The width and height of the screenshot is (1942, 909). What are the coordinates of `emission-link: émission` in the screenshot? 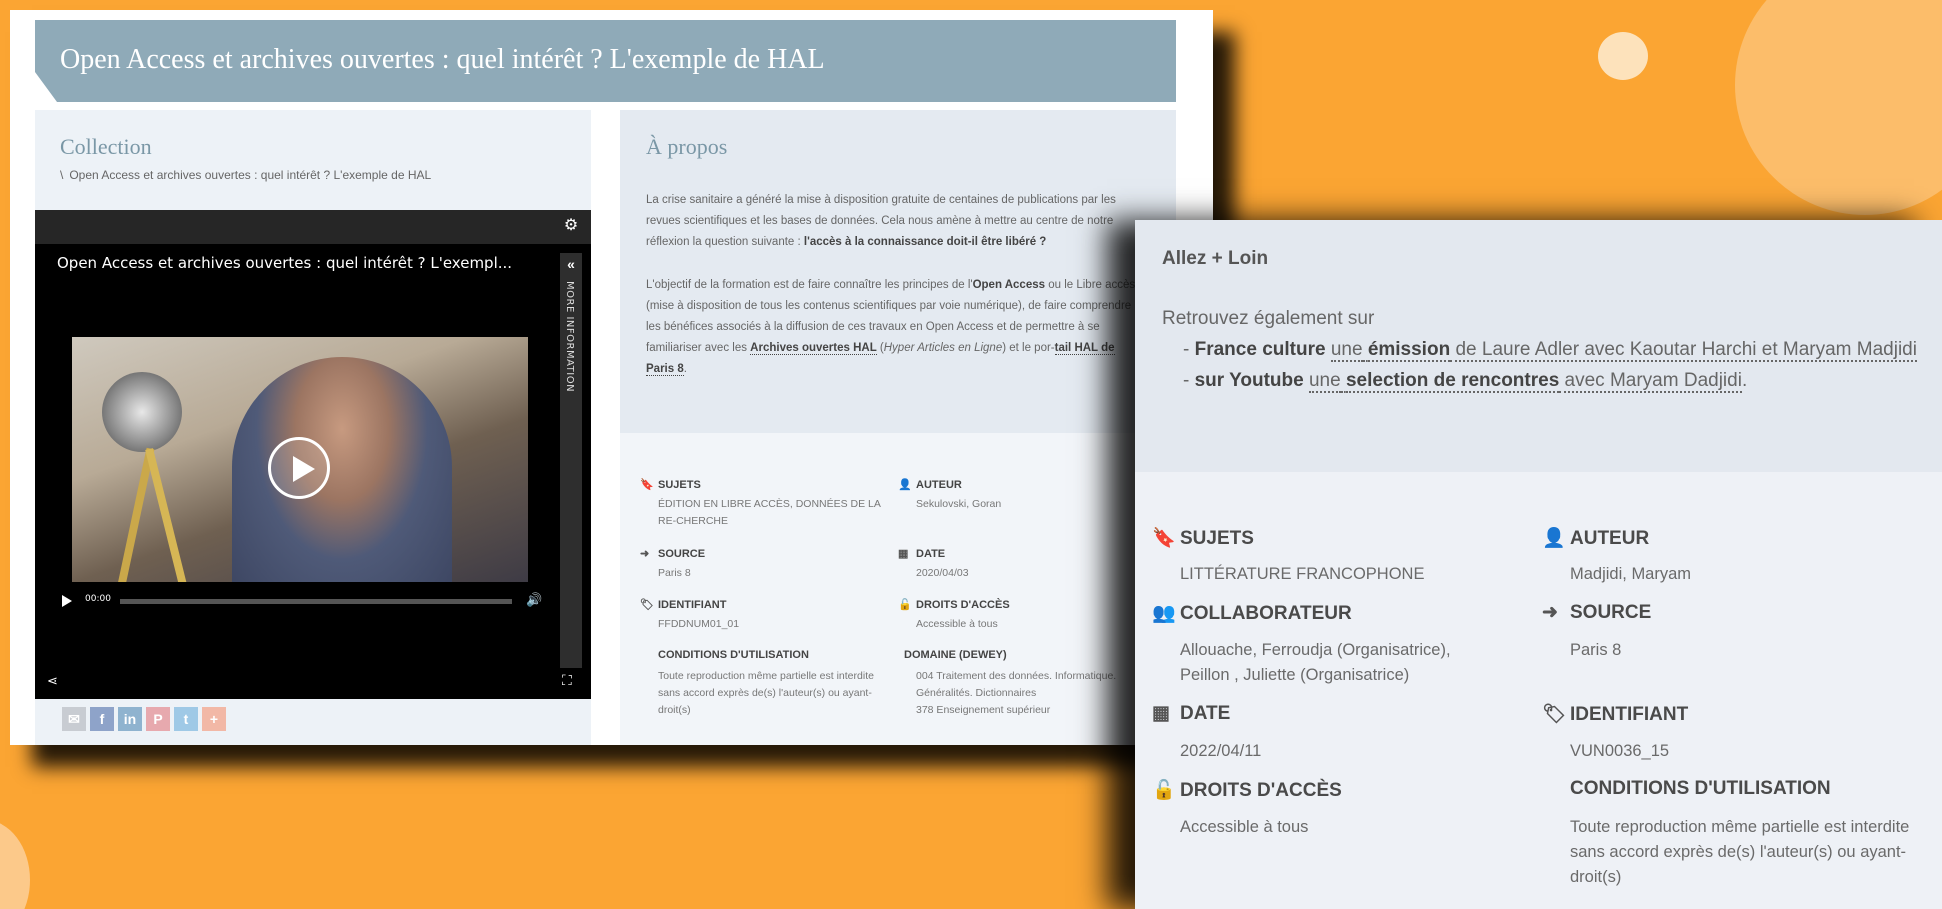 It's located at (1409, 350).